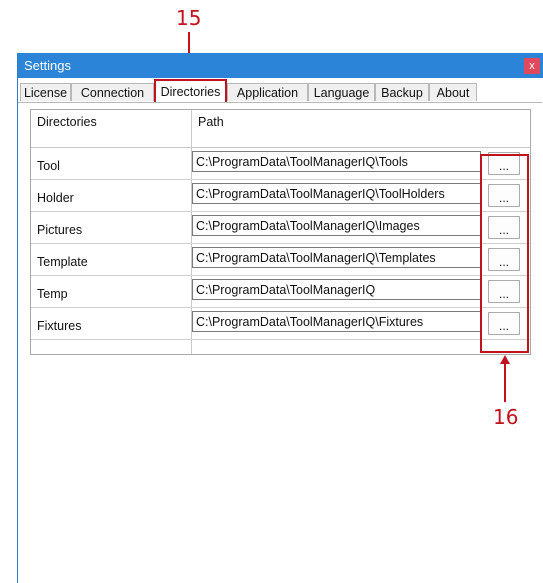 This screenshot has height=583, width=543. What do you see at coordinates (211, 122) in the screenshot?
I see `column-header-path: Path` at bounding box center [211, 122].